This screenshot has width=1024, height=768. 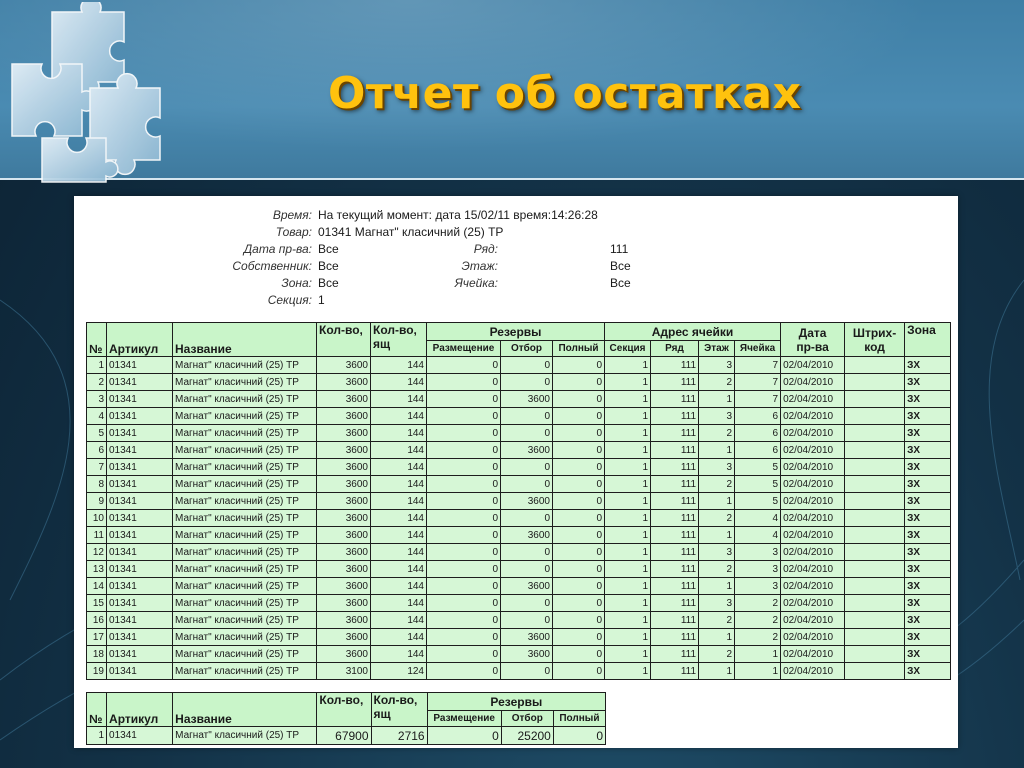 What do you see at coordinates (140, 735) in the screenshot?
I see `totals-cell-article: 01341` at bounding box center [140, 735].